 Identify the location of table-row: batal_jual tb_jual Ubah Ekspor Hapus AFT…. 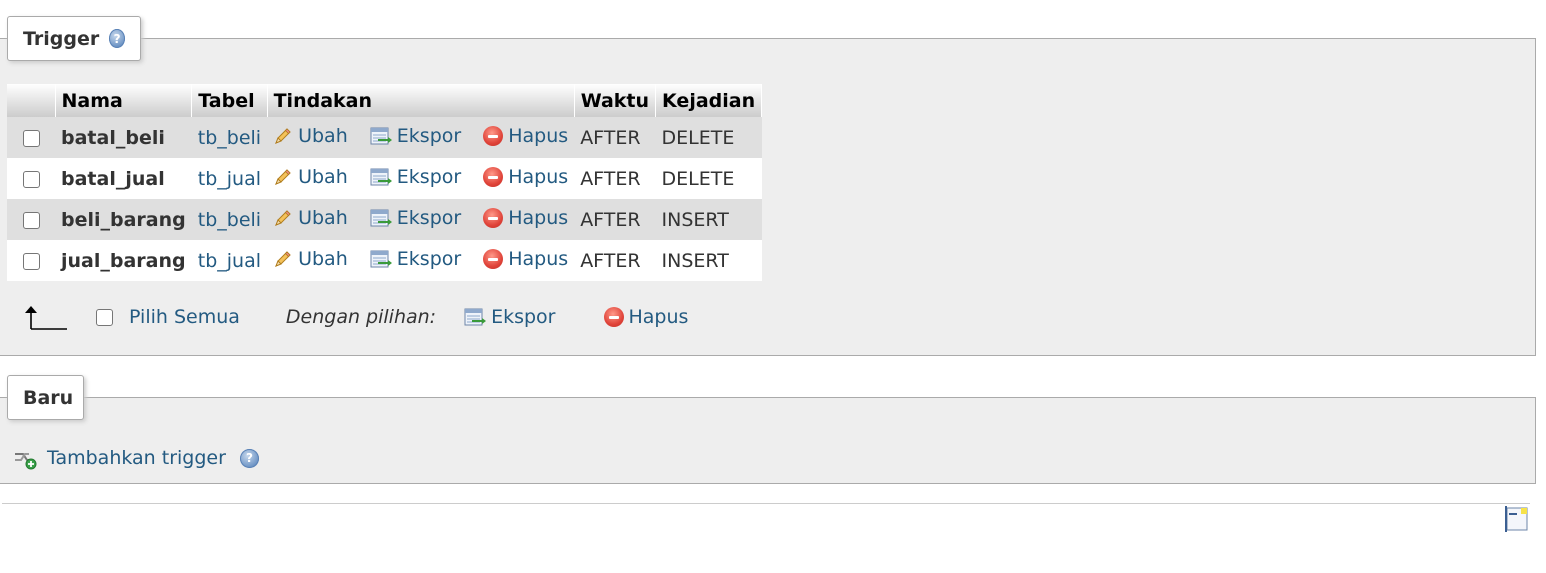
(384, 178).